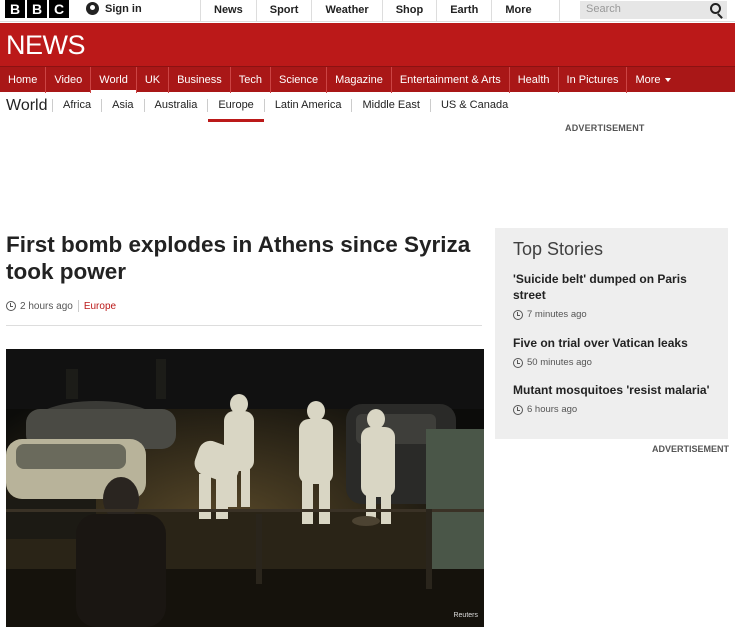 The image size is (735, 627). What do you see at coordinates (605, 128) in the screenshot?
I see `advertisement-label-top: ADVERTISEMENT` at bounding box center [605, 128].